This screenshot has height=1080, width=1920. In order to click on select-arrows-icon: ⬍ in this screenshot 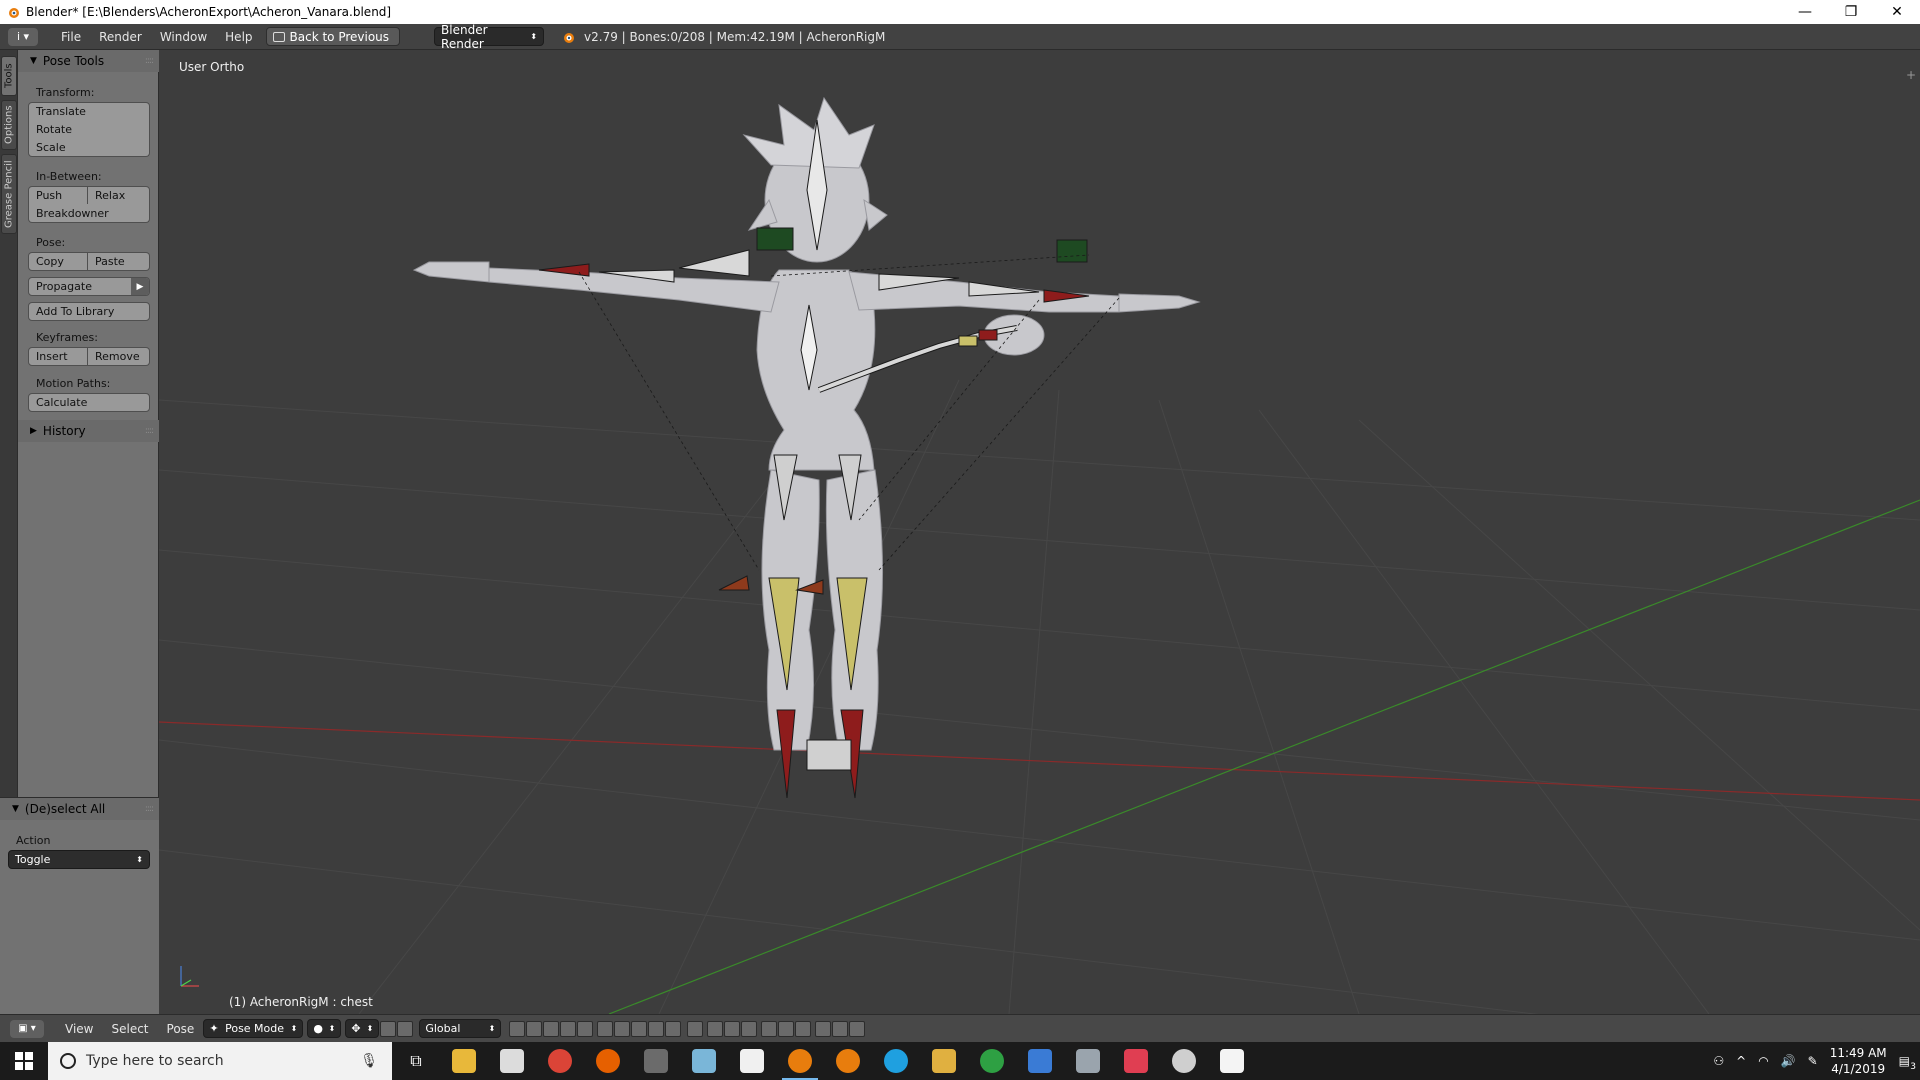, I will do `click(139, 859)`.